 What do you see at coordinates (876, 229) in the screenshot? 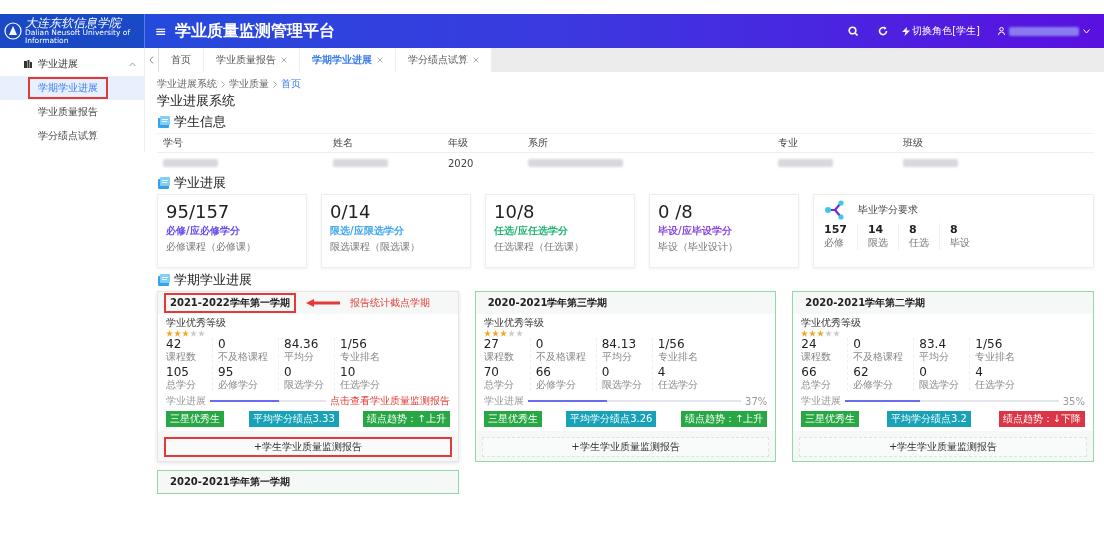
I see `requirement-value: 14` at bounding box center [876, 229].